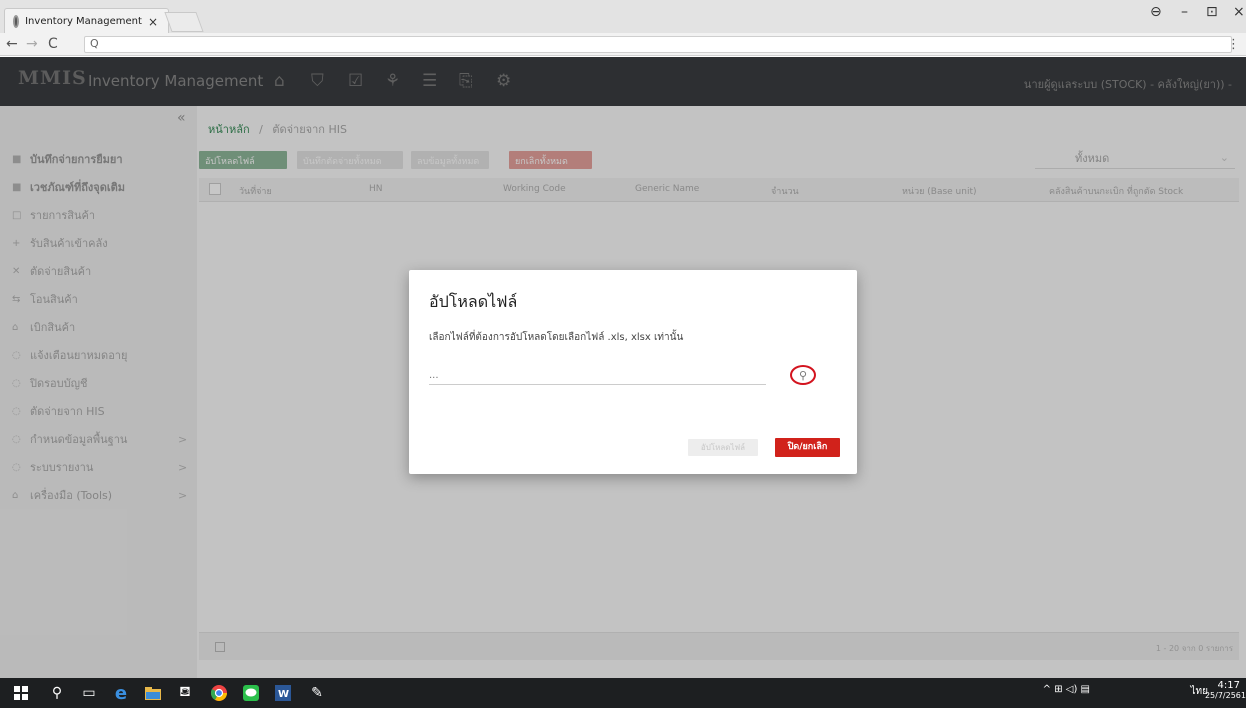 The width and height of the screenshot is (1246, 708). Describe the element at coordinates (251, 693) in the screenshot. I see `line-icon` at that location.